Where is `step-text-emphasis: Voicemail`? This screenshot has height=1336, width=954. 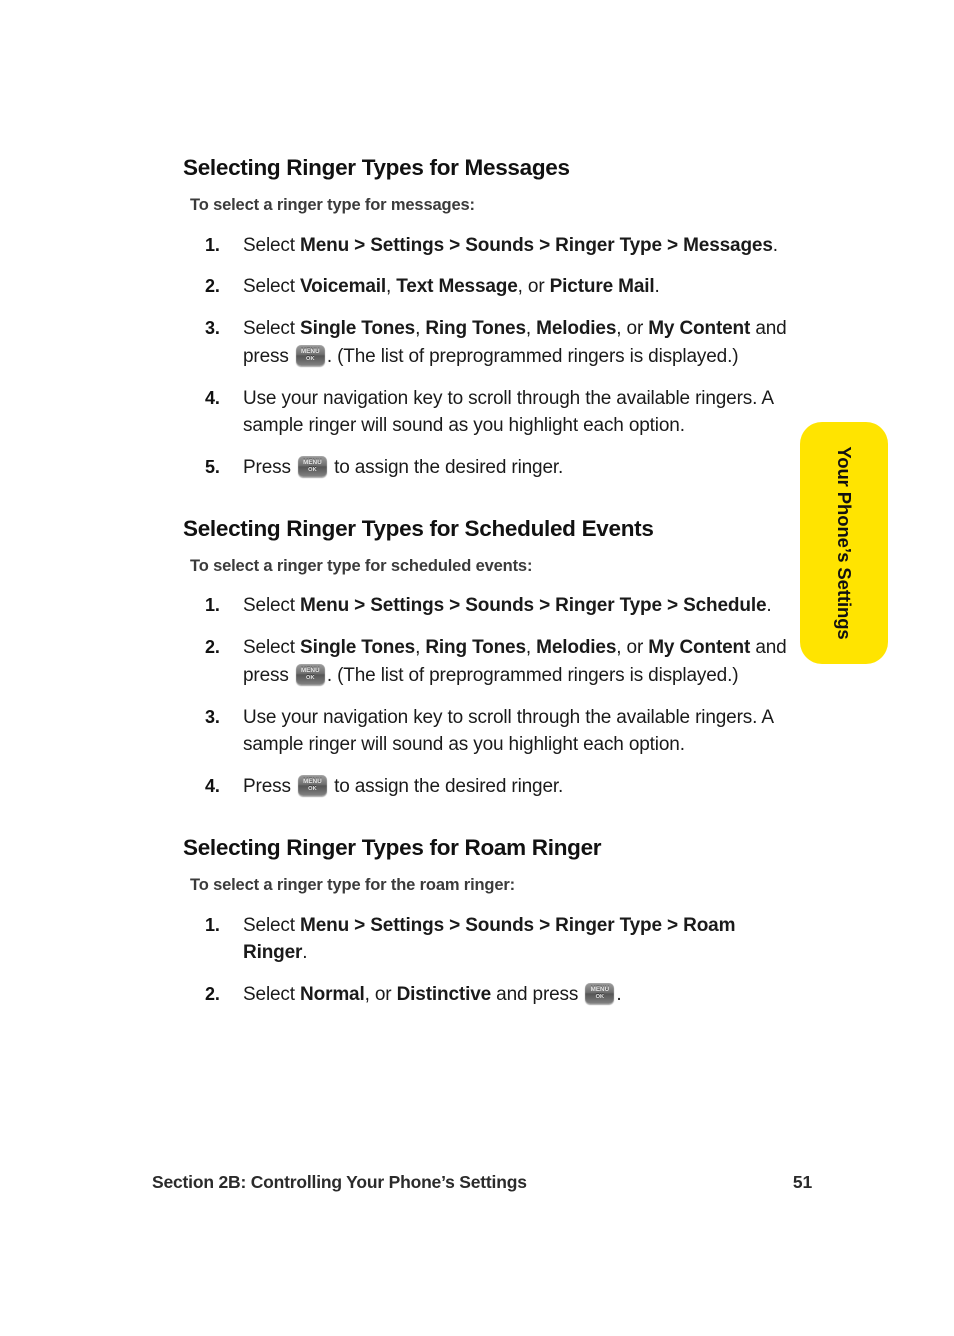
step-text-emphasis: Voicemail is located at coordinates (343, 287).